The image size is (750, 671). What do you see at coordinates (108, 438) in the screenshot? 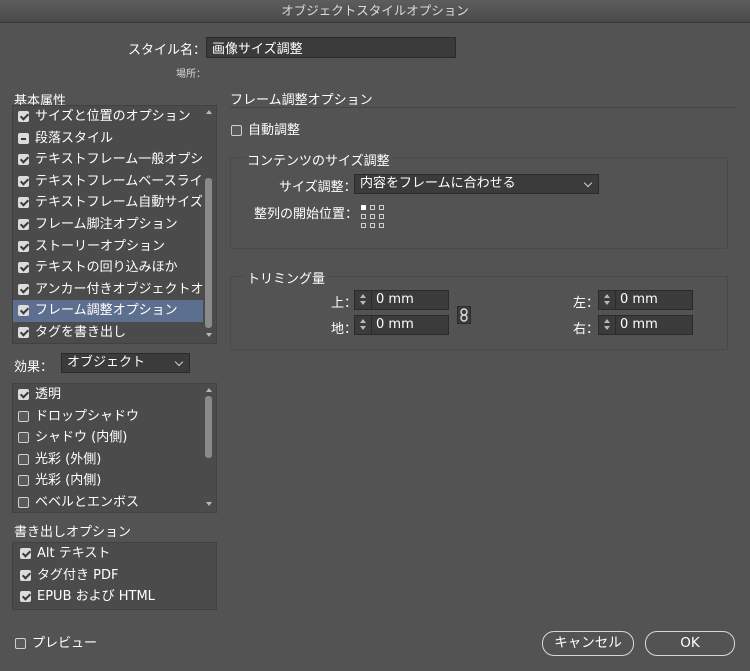
I see `list-item: シャドウ (内側)` at bounding box center [108, 438].